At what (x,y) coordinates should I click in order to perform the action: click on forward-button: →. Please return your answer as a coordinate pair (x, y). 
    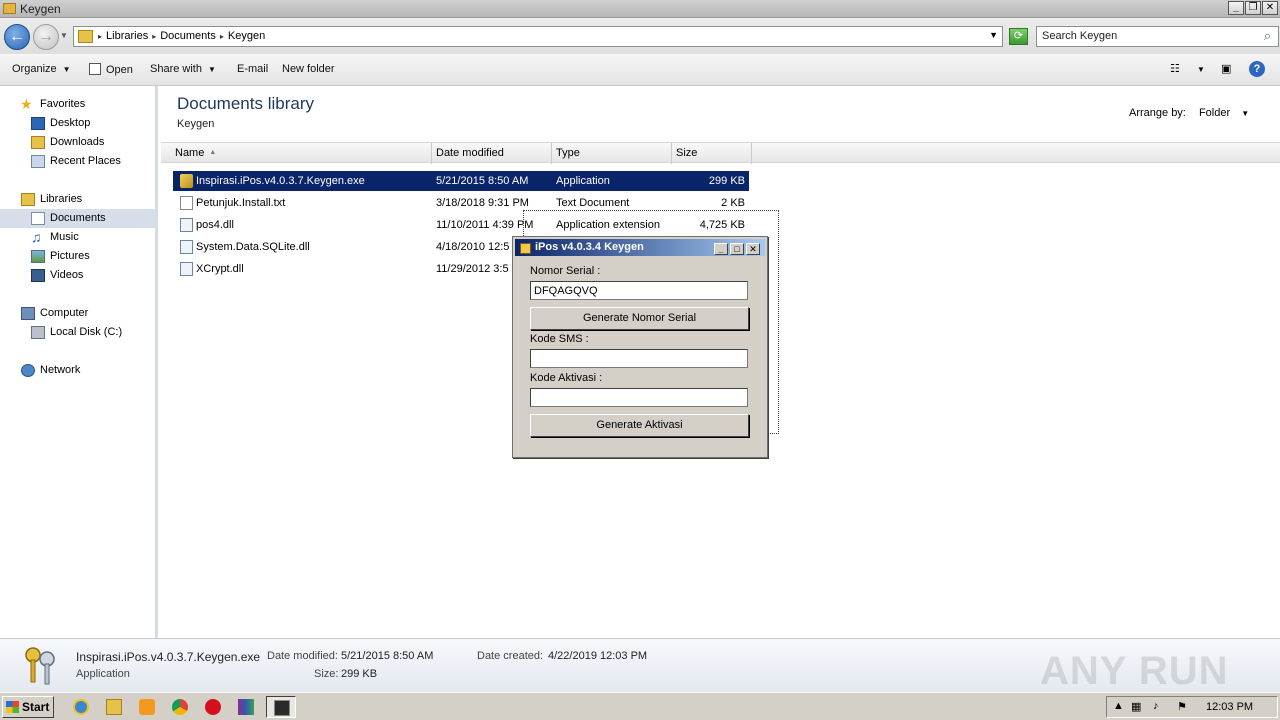
    Looking at the image, I should click on (46, 37).